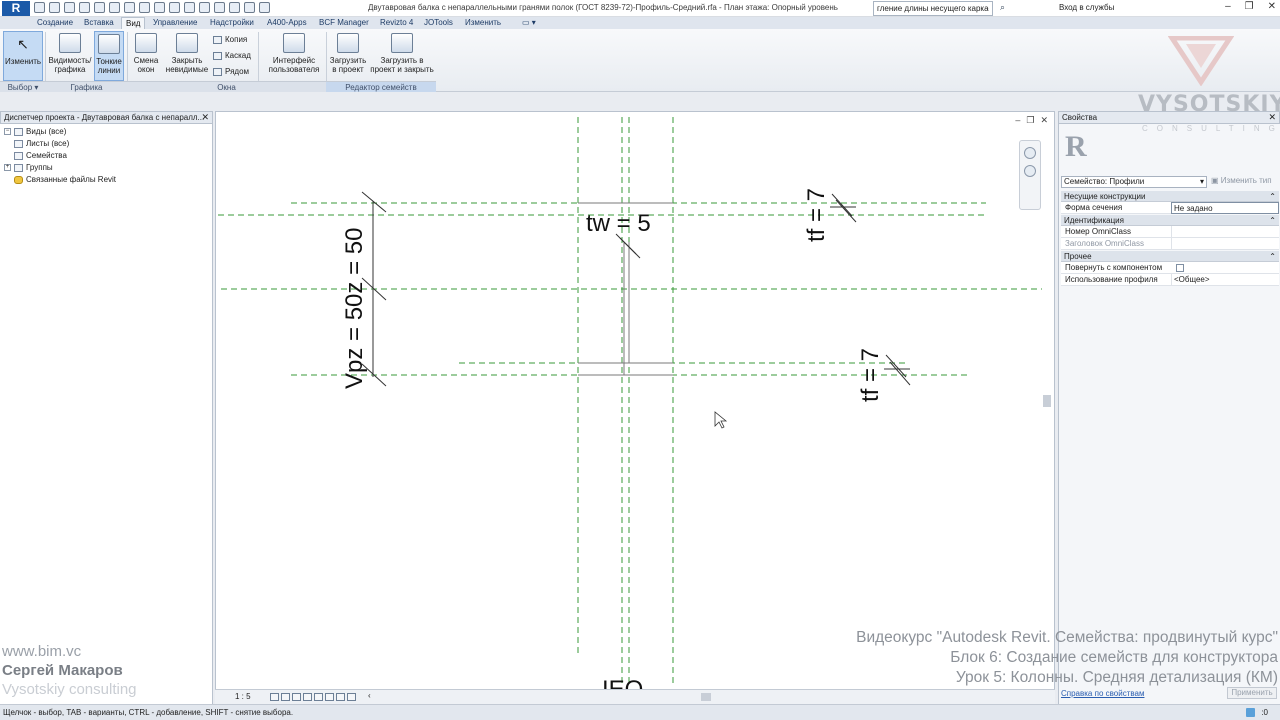  I want to click on edit-type-button: ▣ Изменить тип, so click(1241, 180).